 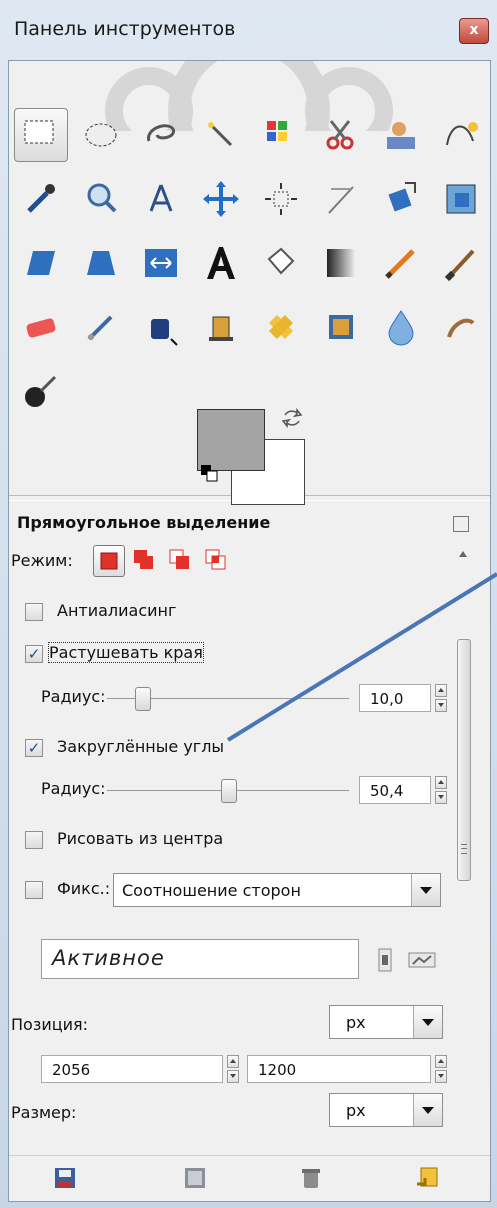 What do you see at coordinates (73, 696) in the screenshot?
I see `feather-radius-label: Радиус:` at bounding box center [73, 696].